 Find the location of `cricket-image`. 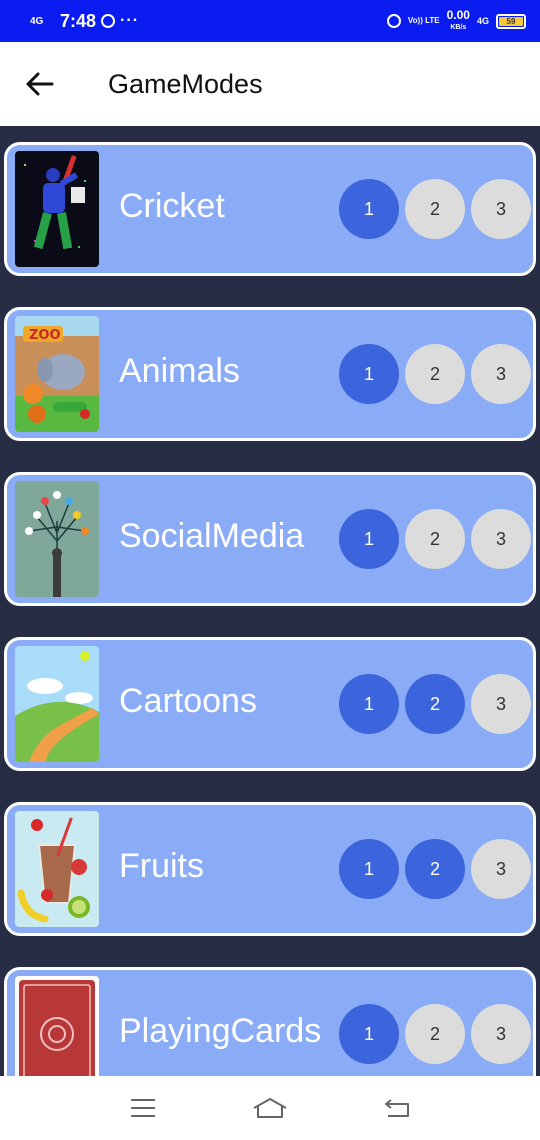

cricket-image is located at coordinates (57, 209).